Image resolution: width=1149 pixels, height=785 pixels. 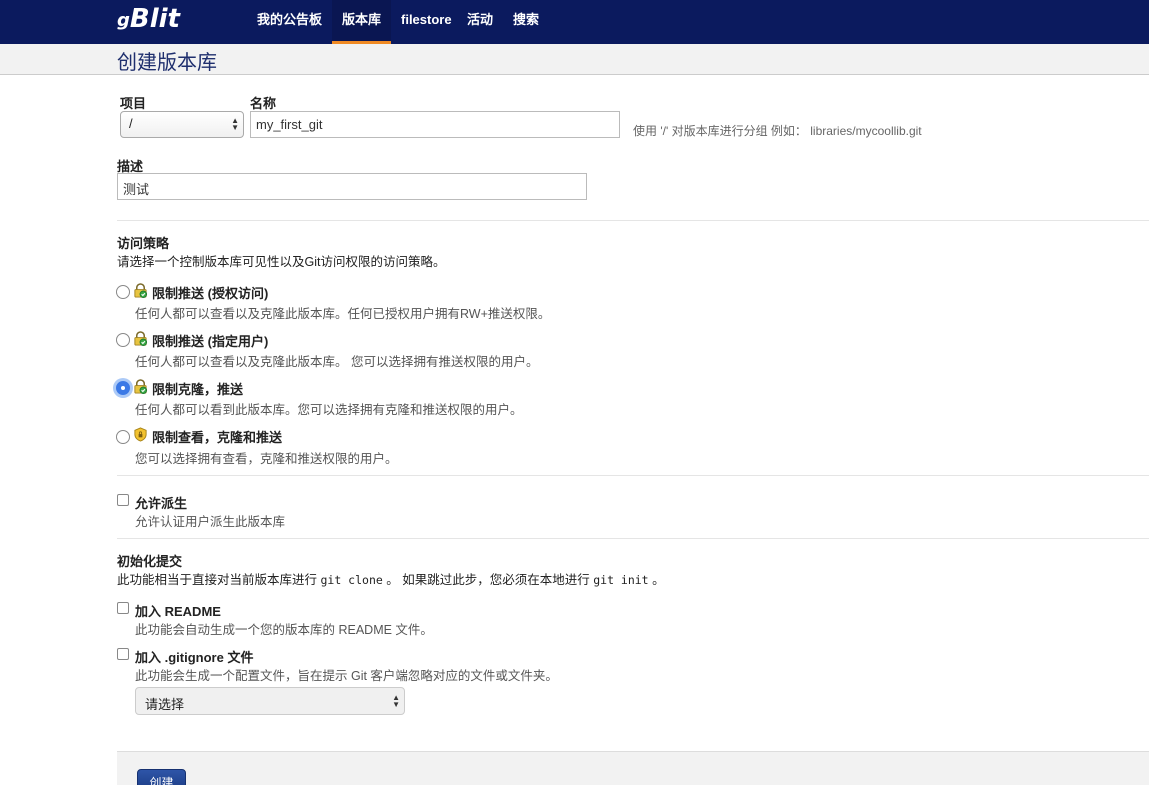 I want to click on access-option-desc: 任何人都可以看到此版本库。您可以选择拥有克隆和推送权限的用户。, so click(x=329, y=410).